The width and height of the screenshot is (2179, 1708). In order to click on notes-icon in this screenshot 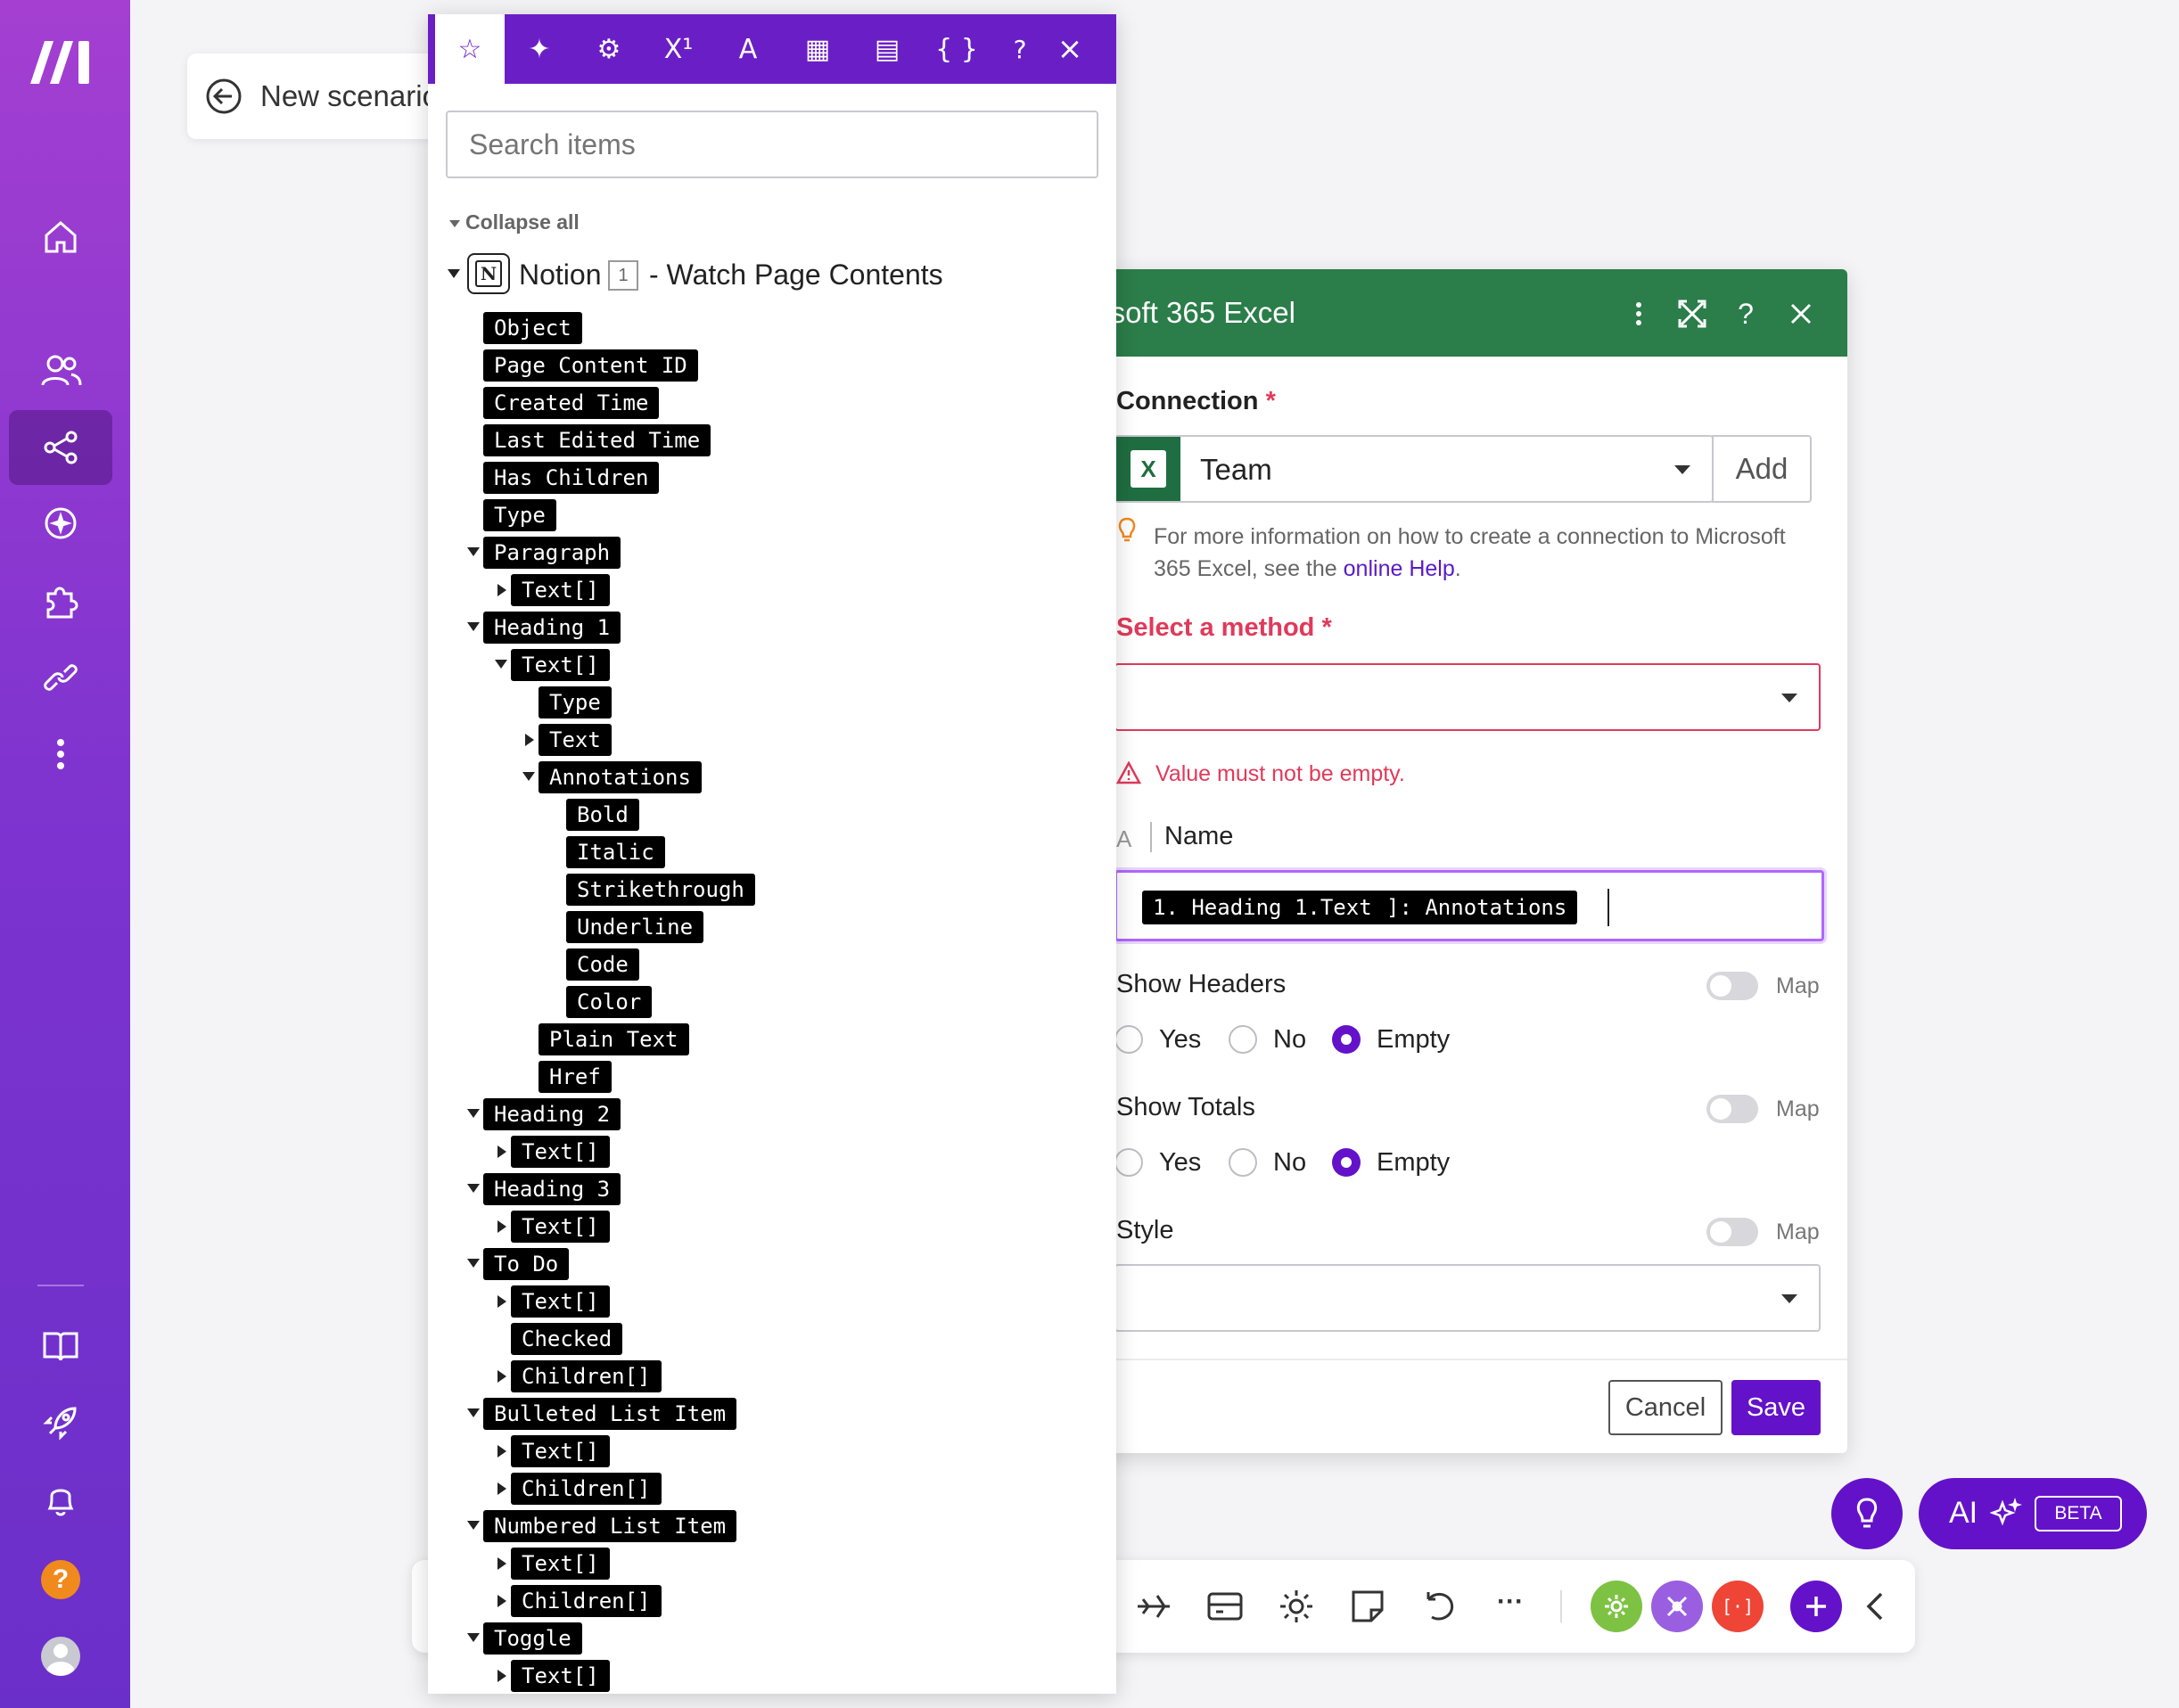, I will do `click(1367, 1606)`.